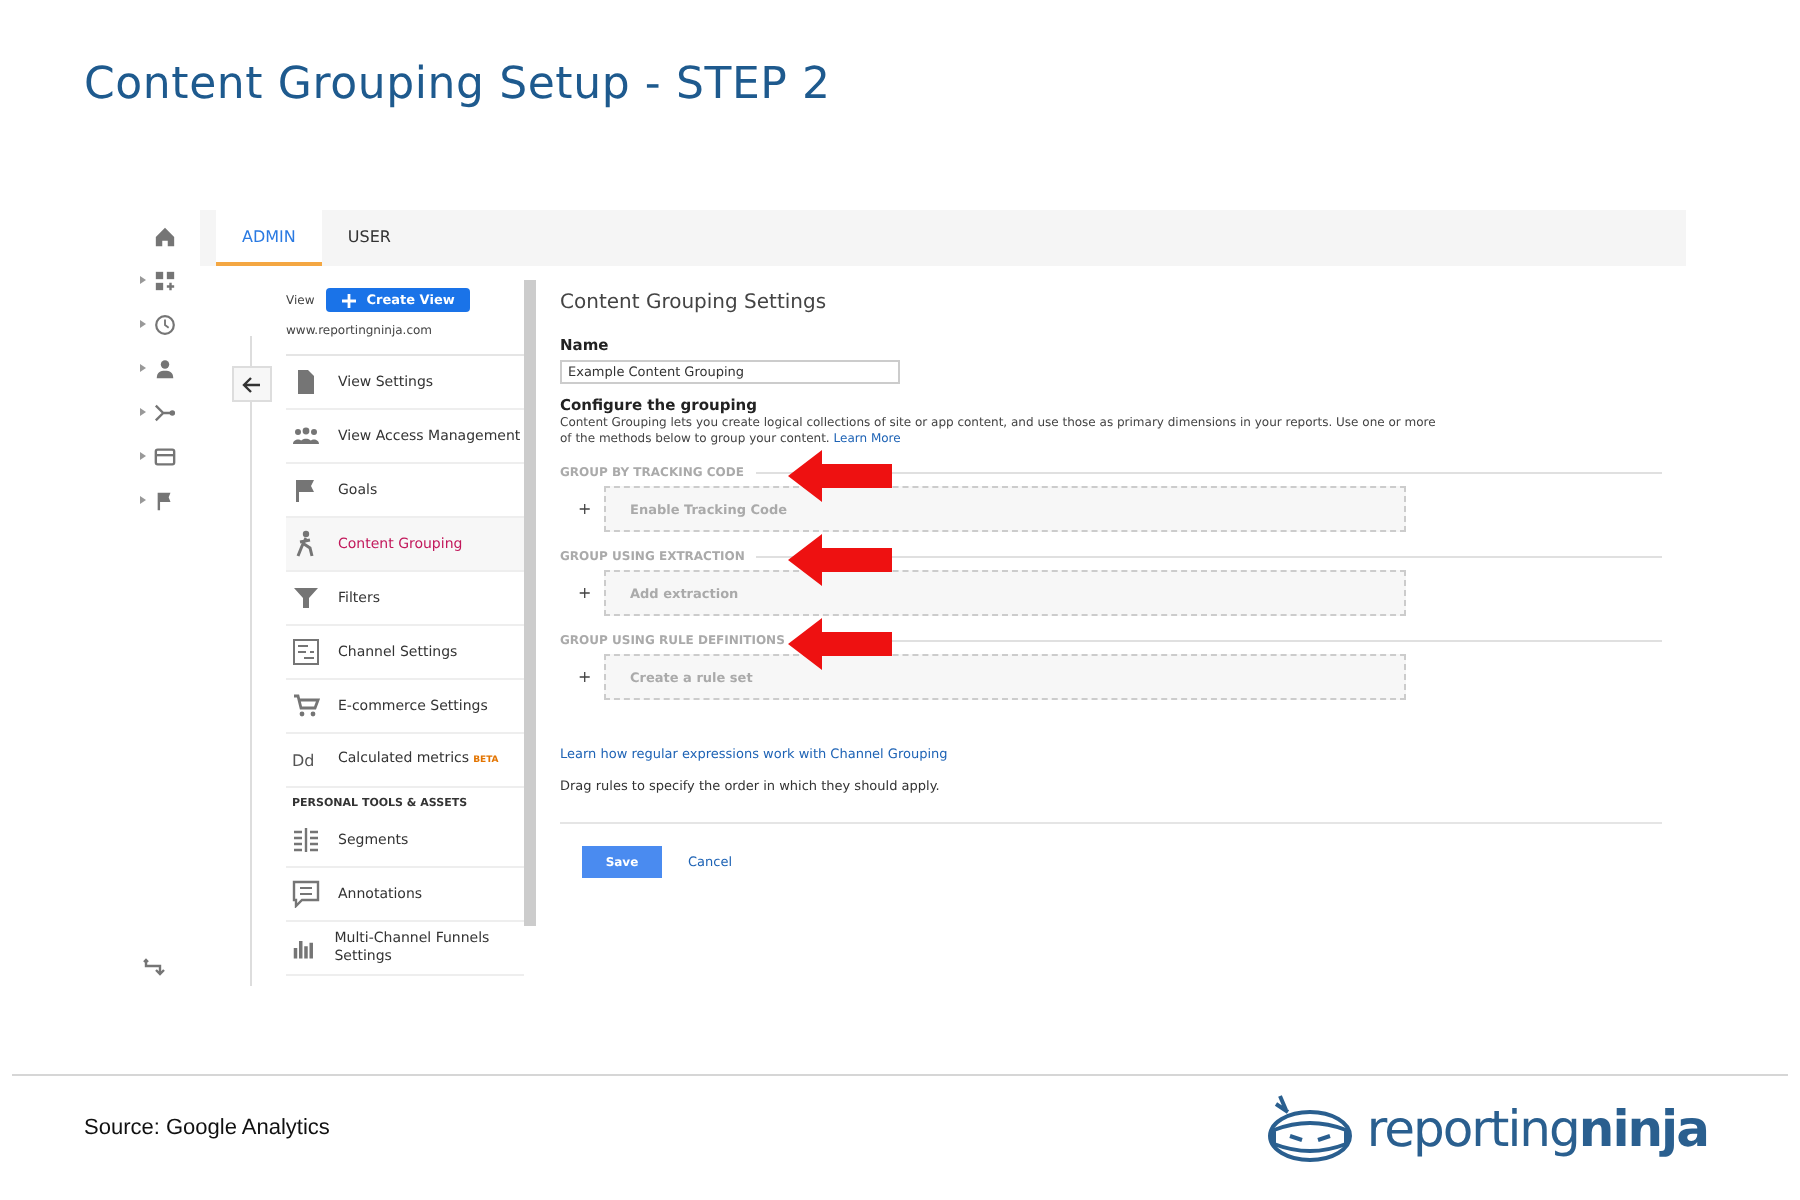  I want to click on card-icon, so click(164, 456).